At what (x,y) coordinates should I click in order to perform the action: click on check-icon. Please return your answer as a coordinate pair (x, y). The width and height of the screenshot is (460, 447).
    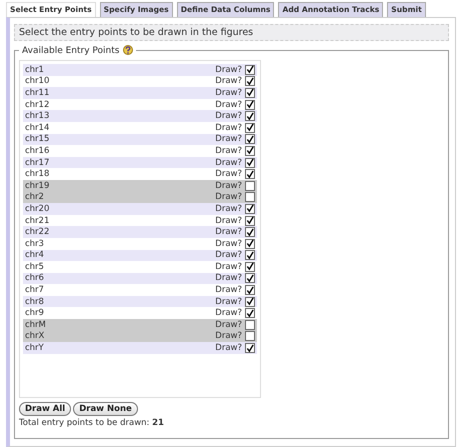
    Looking at the image, I should click on (250, 348).